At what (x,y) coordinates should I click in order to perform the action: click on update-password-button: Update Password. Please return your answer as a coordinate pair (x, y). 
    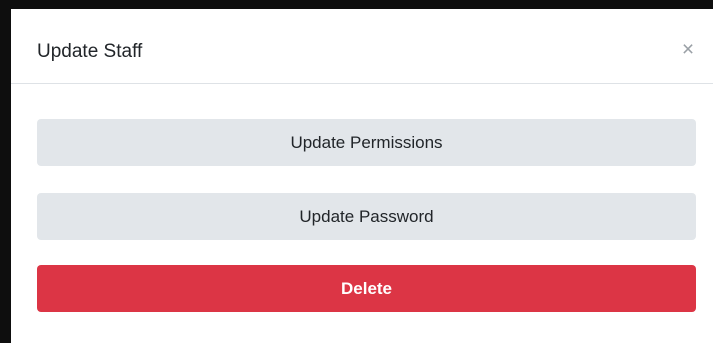
    Looking at the image, I should click on (366, 216).